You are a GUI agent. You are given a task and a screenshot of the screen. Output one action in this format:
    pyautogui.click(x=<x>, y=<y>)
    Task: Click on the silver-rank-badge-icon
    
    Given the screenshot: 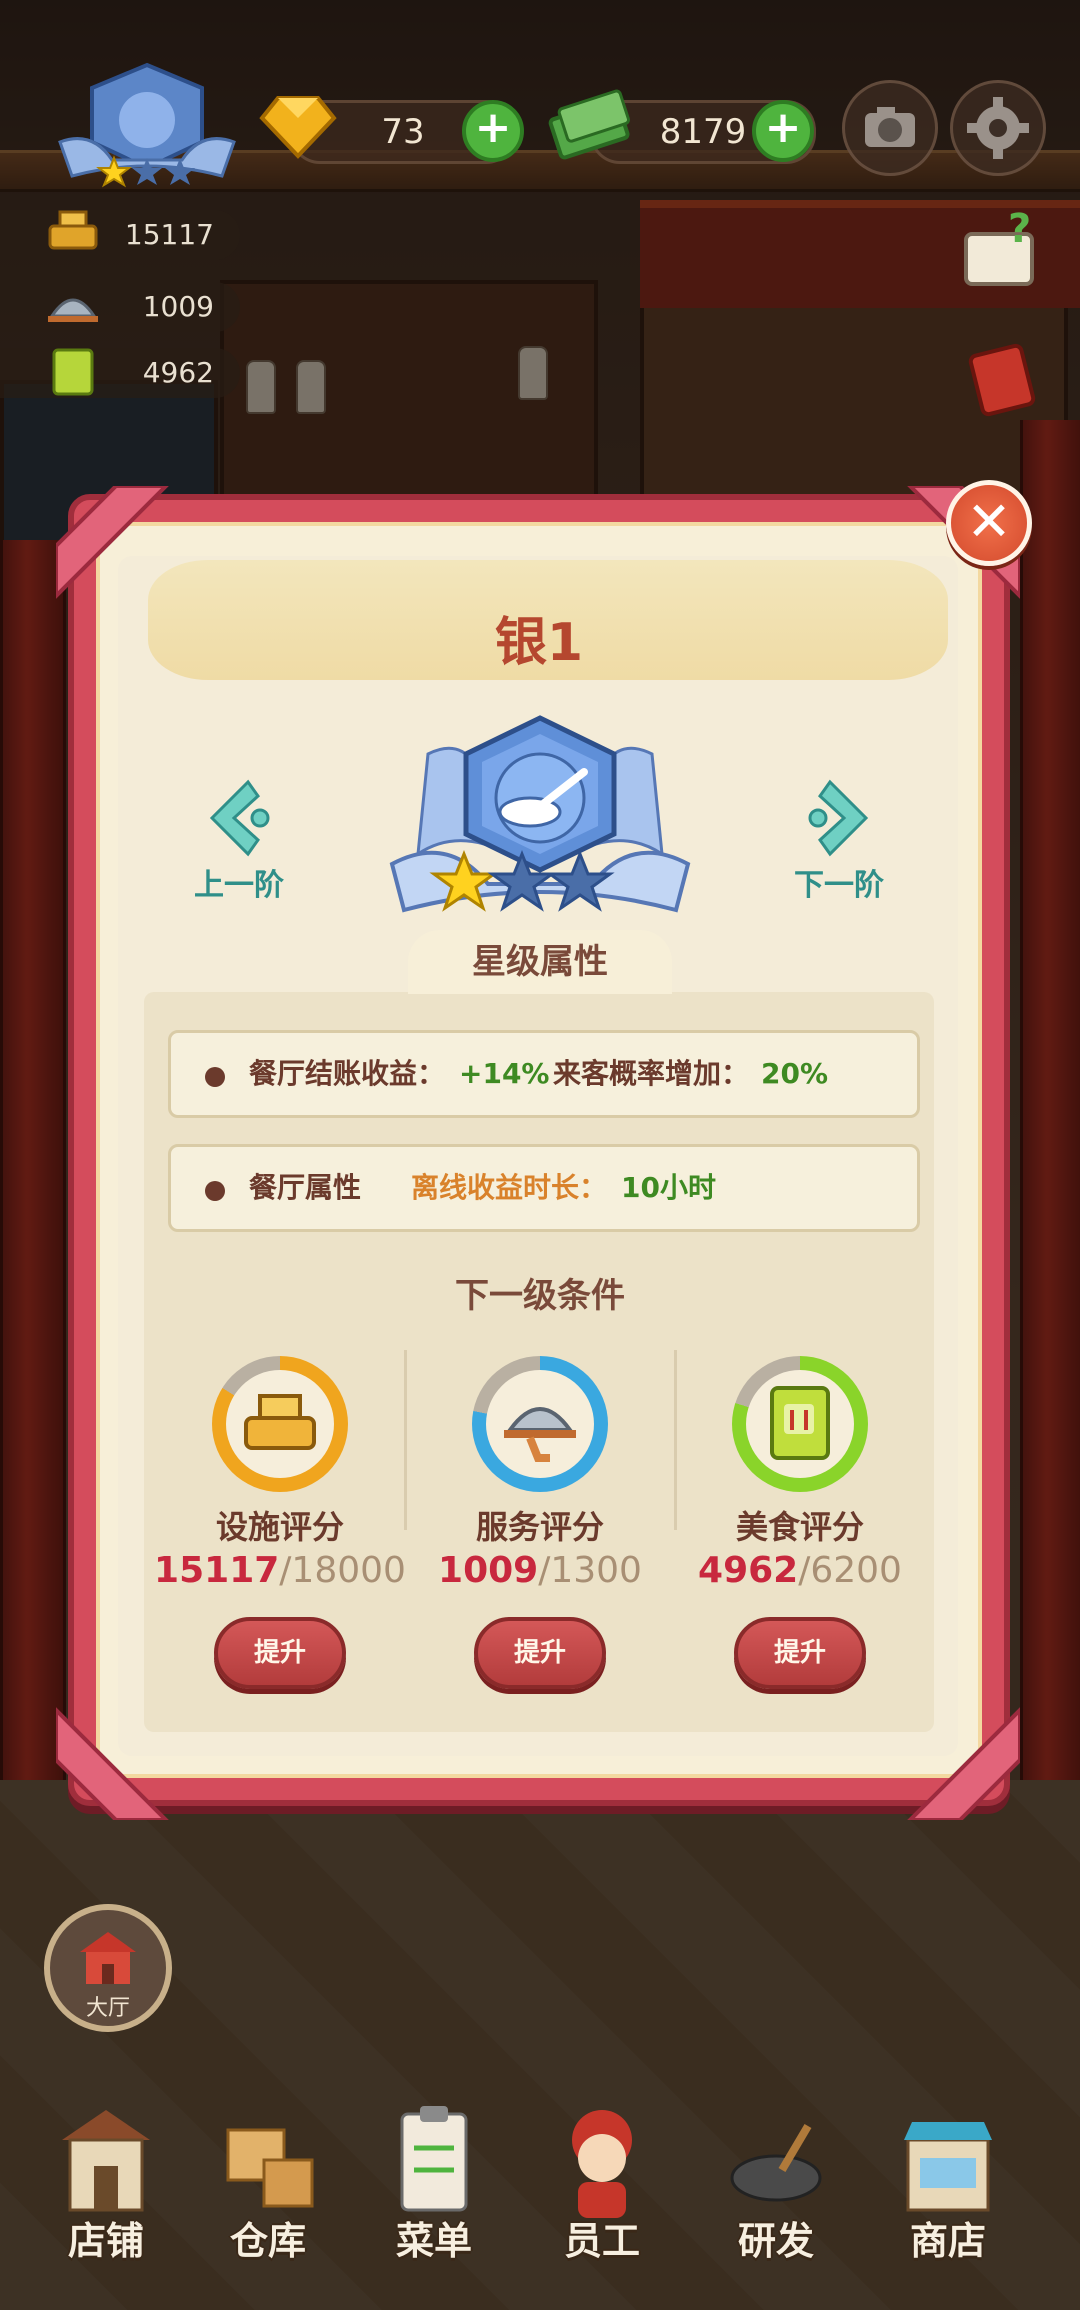 What is the action you would take?
    pyautogui.click(x=540, y=814)
    